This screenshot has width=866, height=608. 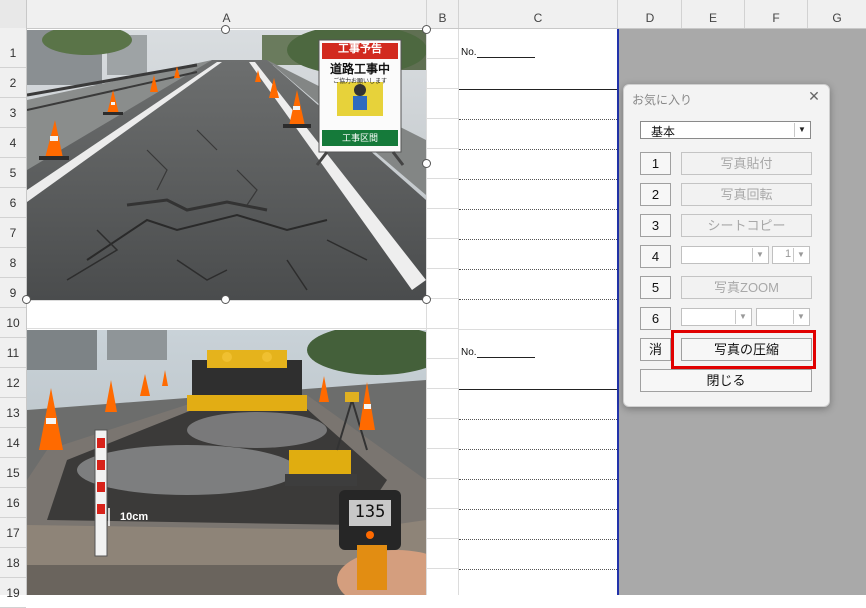 I want to click on gauge-label: 10cm, so click(x=134, y=517).